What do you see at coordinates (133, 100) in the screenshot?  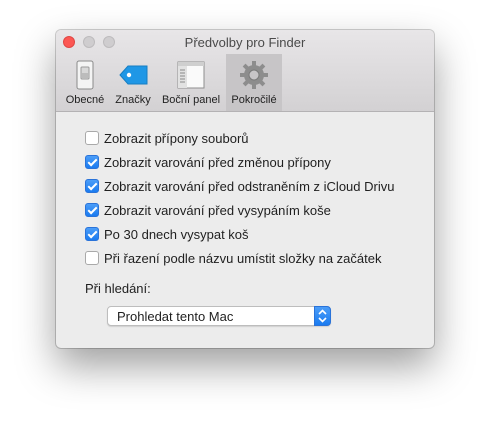 I see `tab-label: Značky` at bounding box center [133, 100].